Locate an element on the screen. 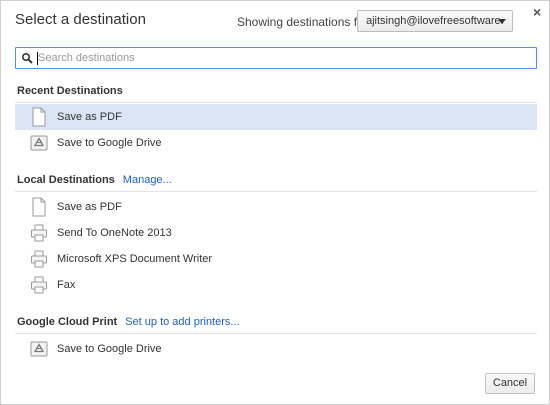 This screenshot has height=405, width=550. cloud-item-label: Save to Google Drive is located at coordinates (109, 349).